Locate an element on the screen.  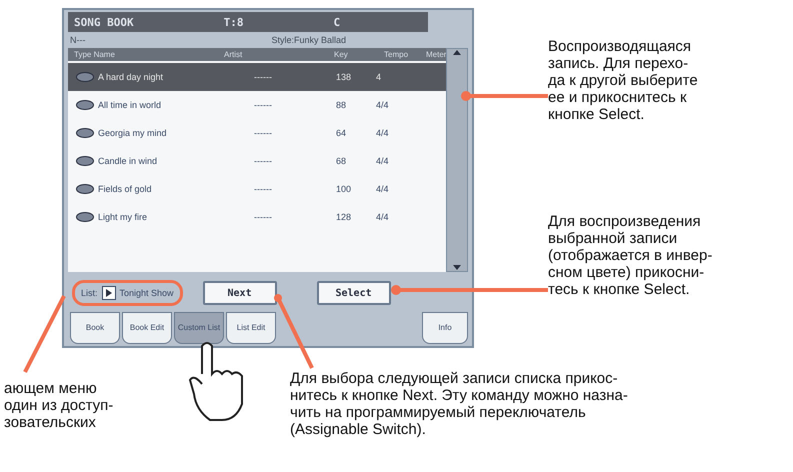
scroll-up-icon is located at coordinates (457, 52).